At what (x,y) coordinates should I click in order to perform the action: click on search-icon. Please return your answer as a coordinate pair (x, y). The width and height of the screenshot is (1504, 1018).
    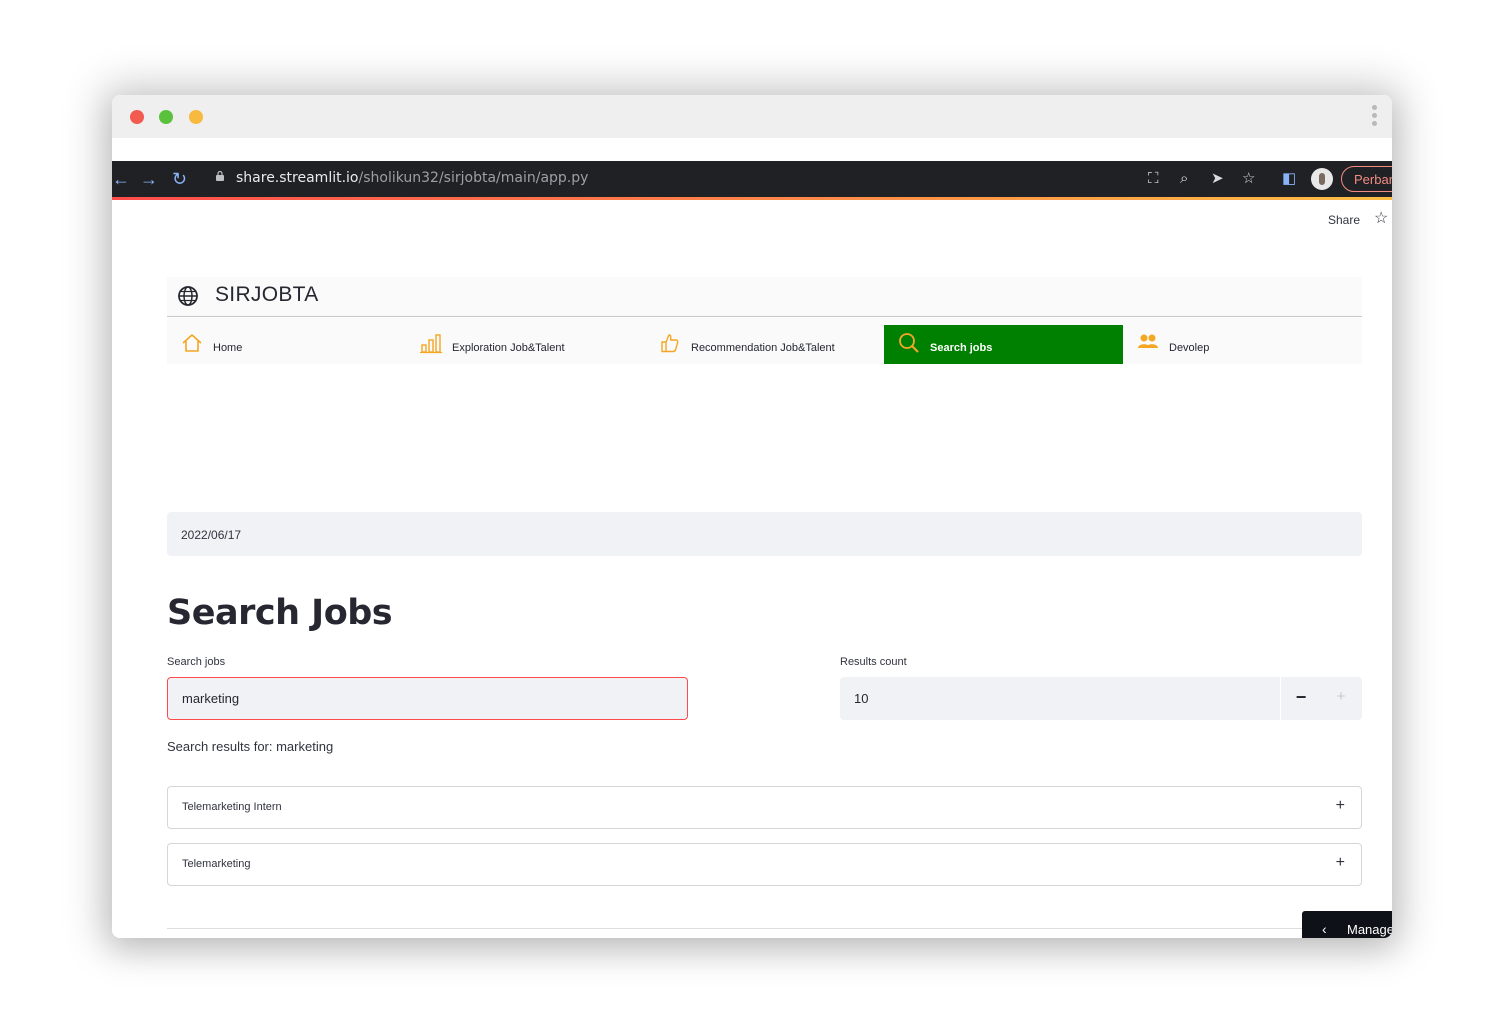
    Looking at the image, I should click on (909, 343).